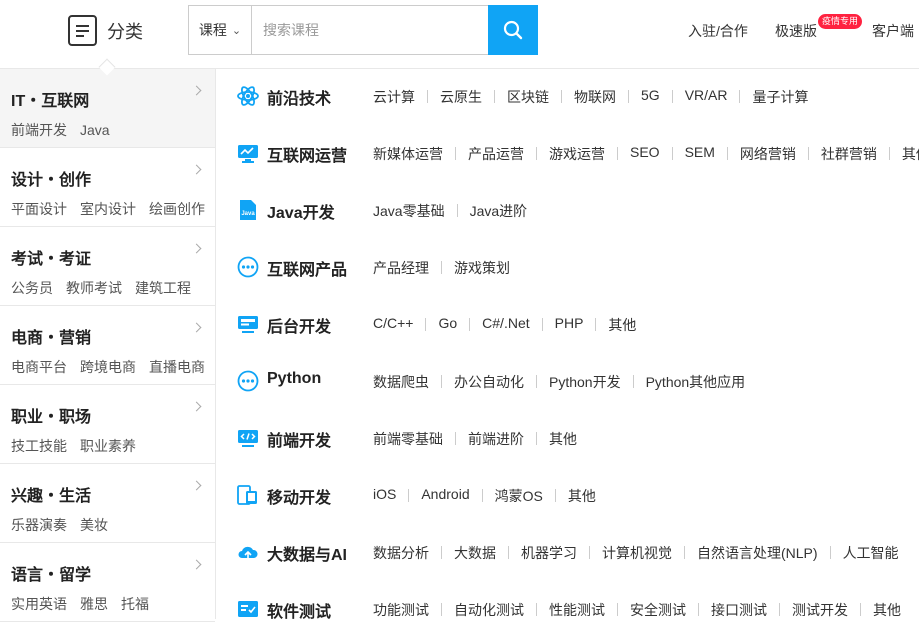  What do you see at coordinates (549, 553) in the screenshot?
I see `subcategory-link: 机器学习` at bounding box center [549, 553].